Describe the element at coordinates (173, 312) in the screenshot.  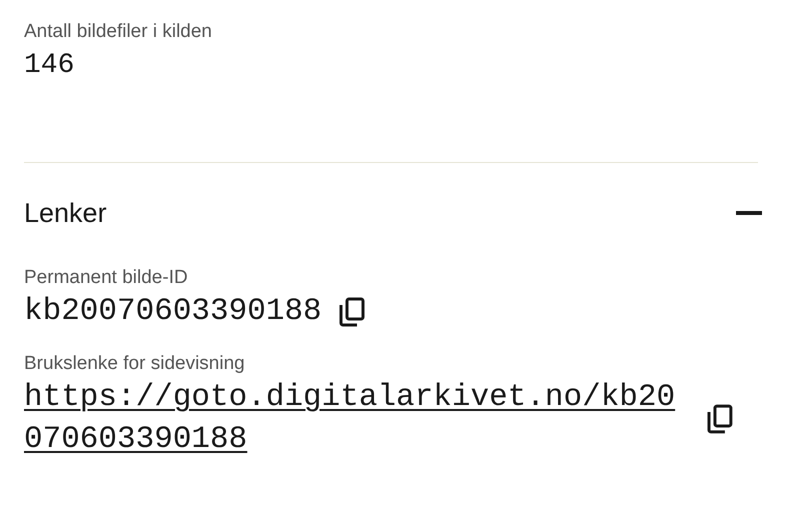
I see `image-id: kb20070603390188` at that location.